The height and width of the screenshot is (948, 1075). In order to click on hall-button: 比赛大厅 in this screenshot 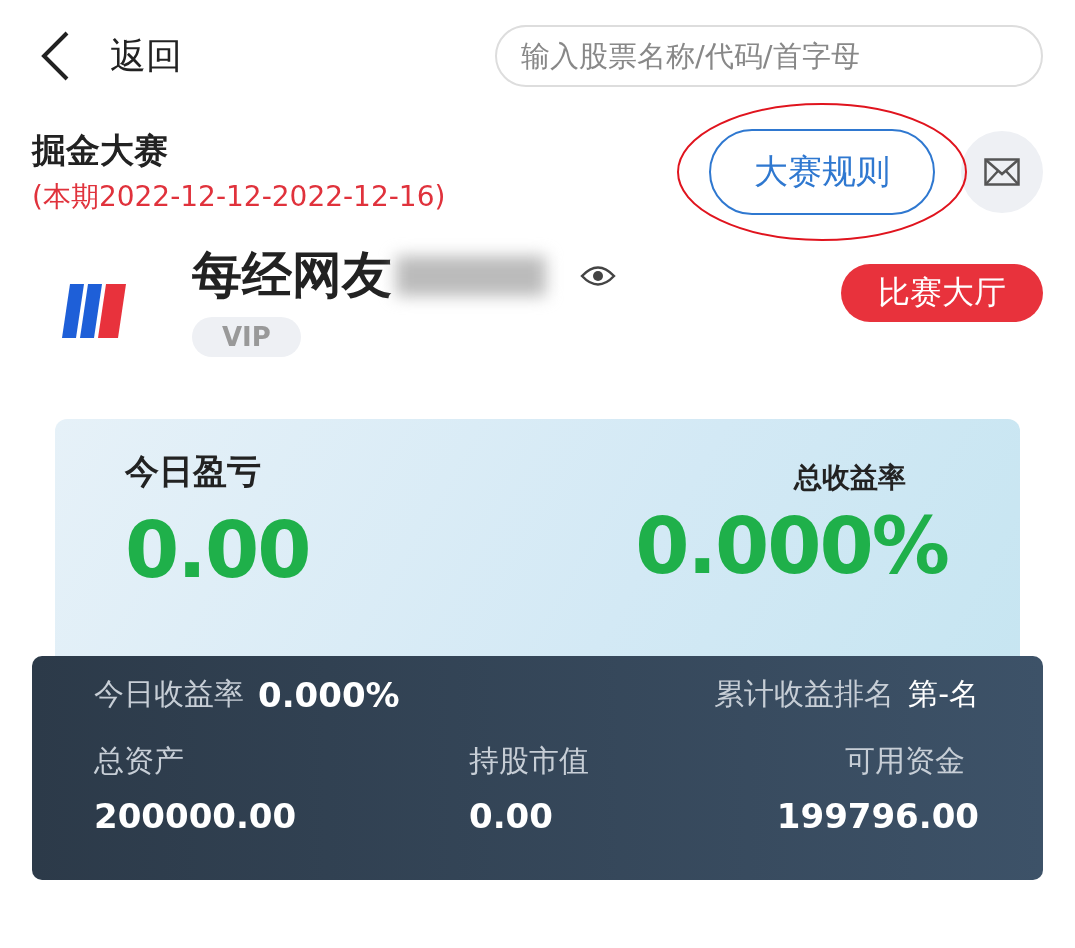, I will do `click(942, 293)`.